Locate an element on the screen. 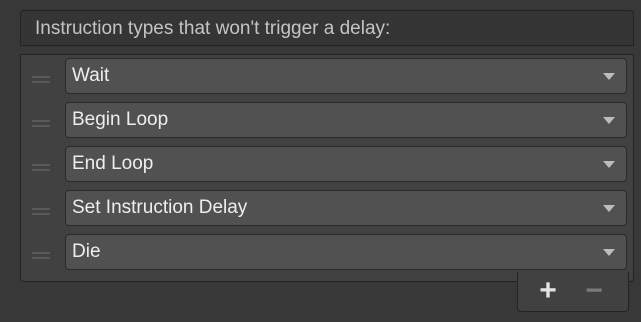  list-item: Wait is located at coordinates (327, 77).